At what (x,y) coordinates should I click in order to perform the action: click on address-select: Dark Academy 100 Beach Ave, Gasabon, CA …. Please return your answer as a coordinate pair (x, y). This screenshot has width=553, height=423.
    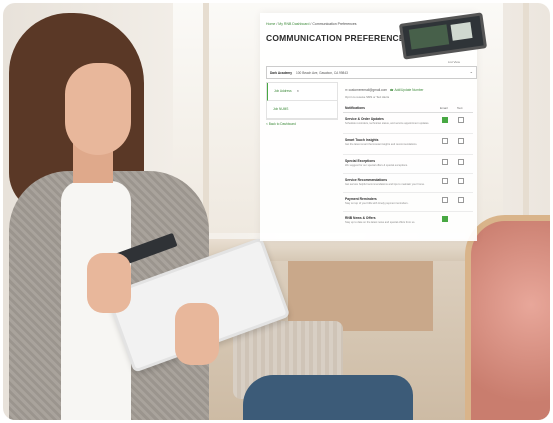
    Looking at the image, I should click on (371, 72).